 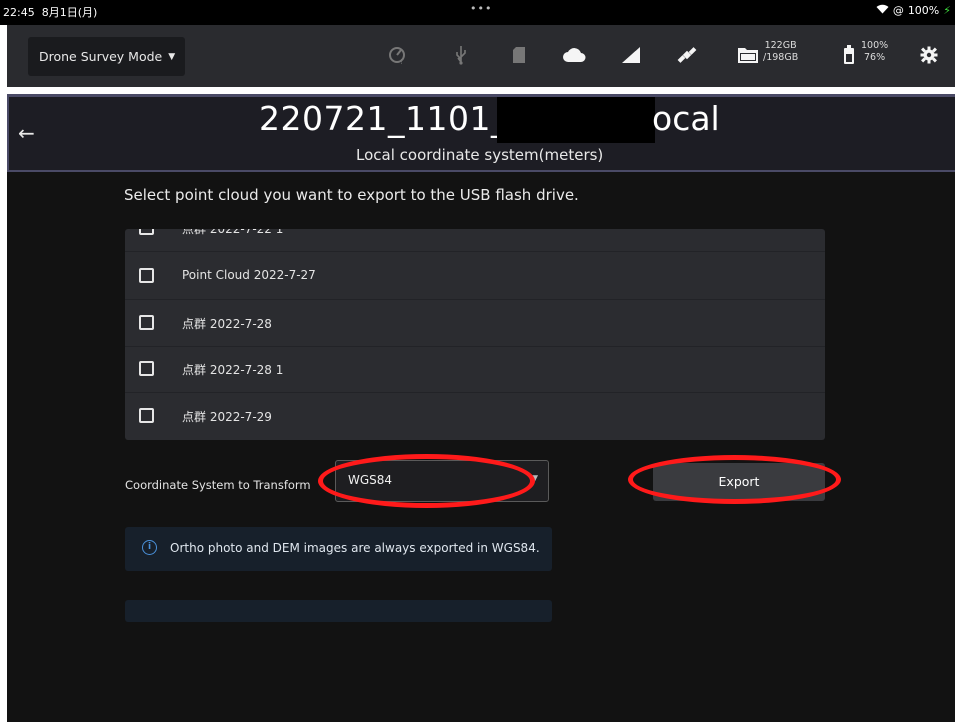 What do you see at coordinates (475, 323) in the screenshot?
I see `list-item: 点群 2022-7-28` at bounding box center [475, 323].